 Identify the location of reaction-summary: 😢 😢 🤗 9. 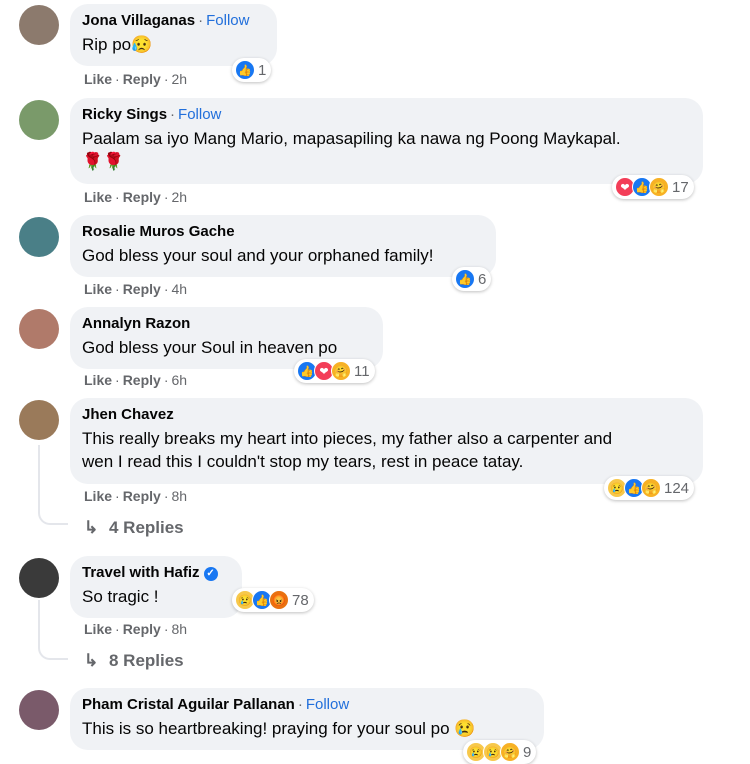
(500, 752).